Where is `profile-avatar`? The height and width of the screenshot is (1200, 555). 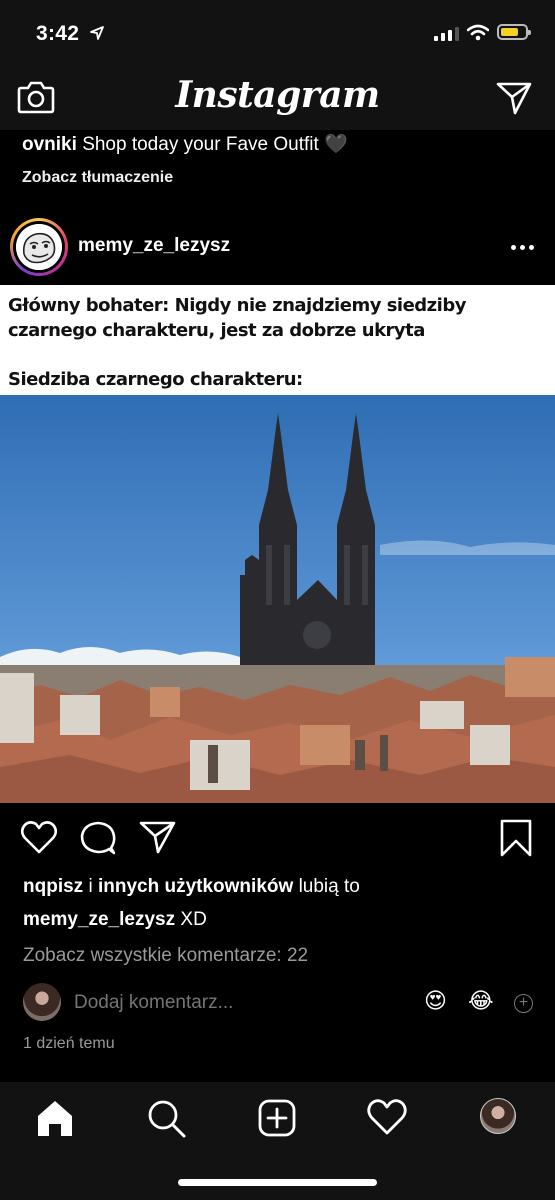 profile-avatar is located at coordinates (498, 1116).